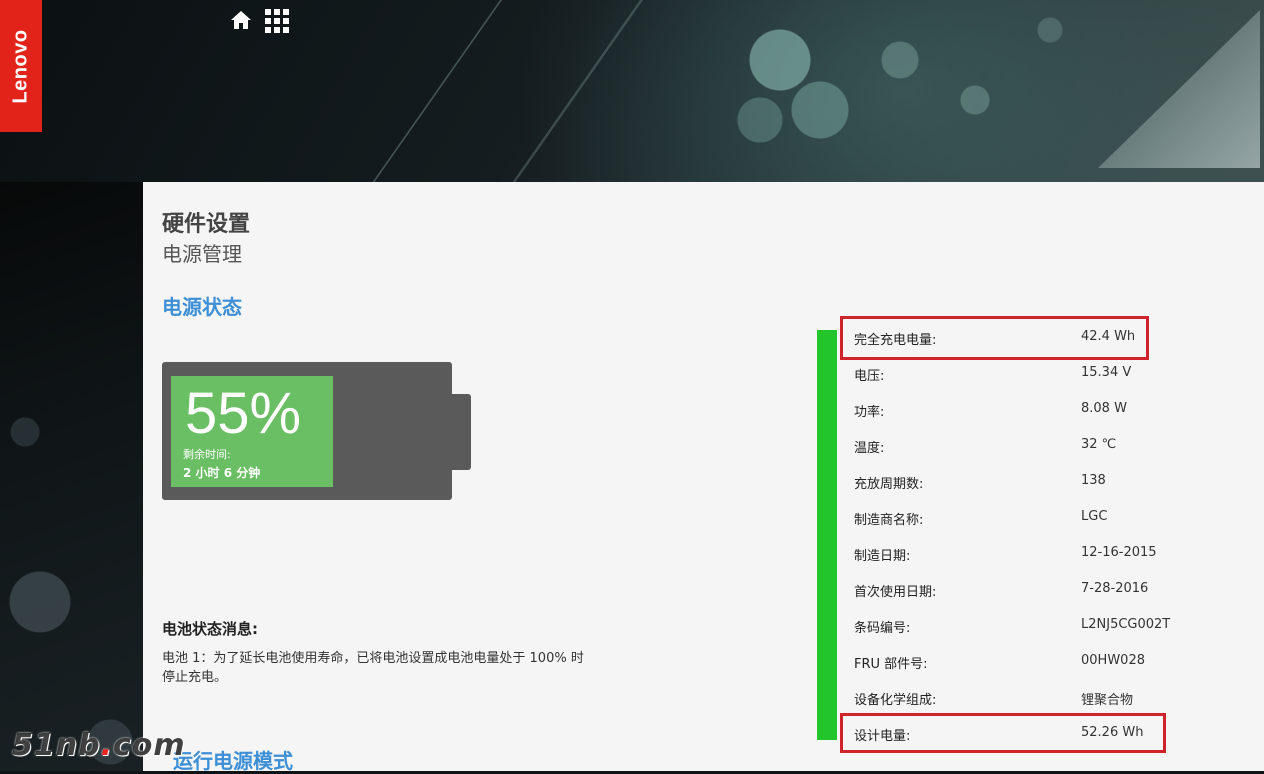 Image resolution: width=1264 pixels, height=774 pixels. What do you see at coordinates (1113, 660) in the screenshot?
I see `property-value: 00HW028` at bounding box center [1113, 660].